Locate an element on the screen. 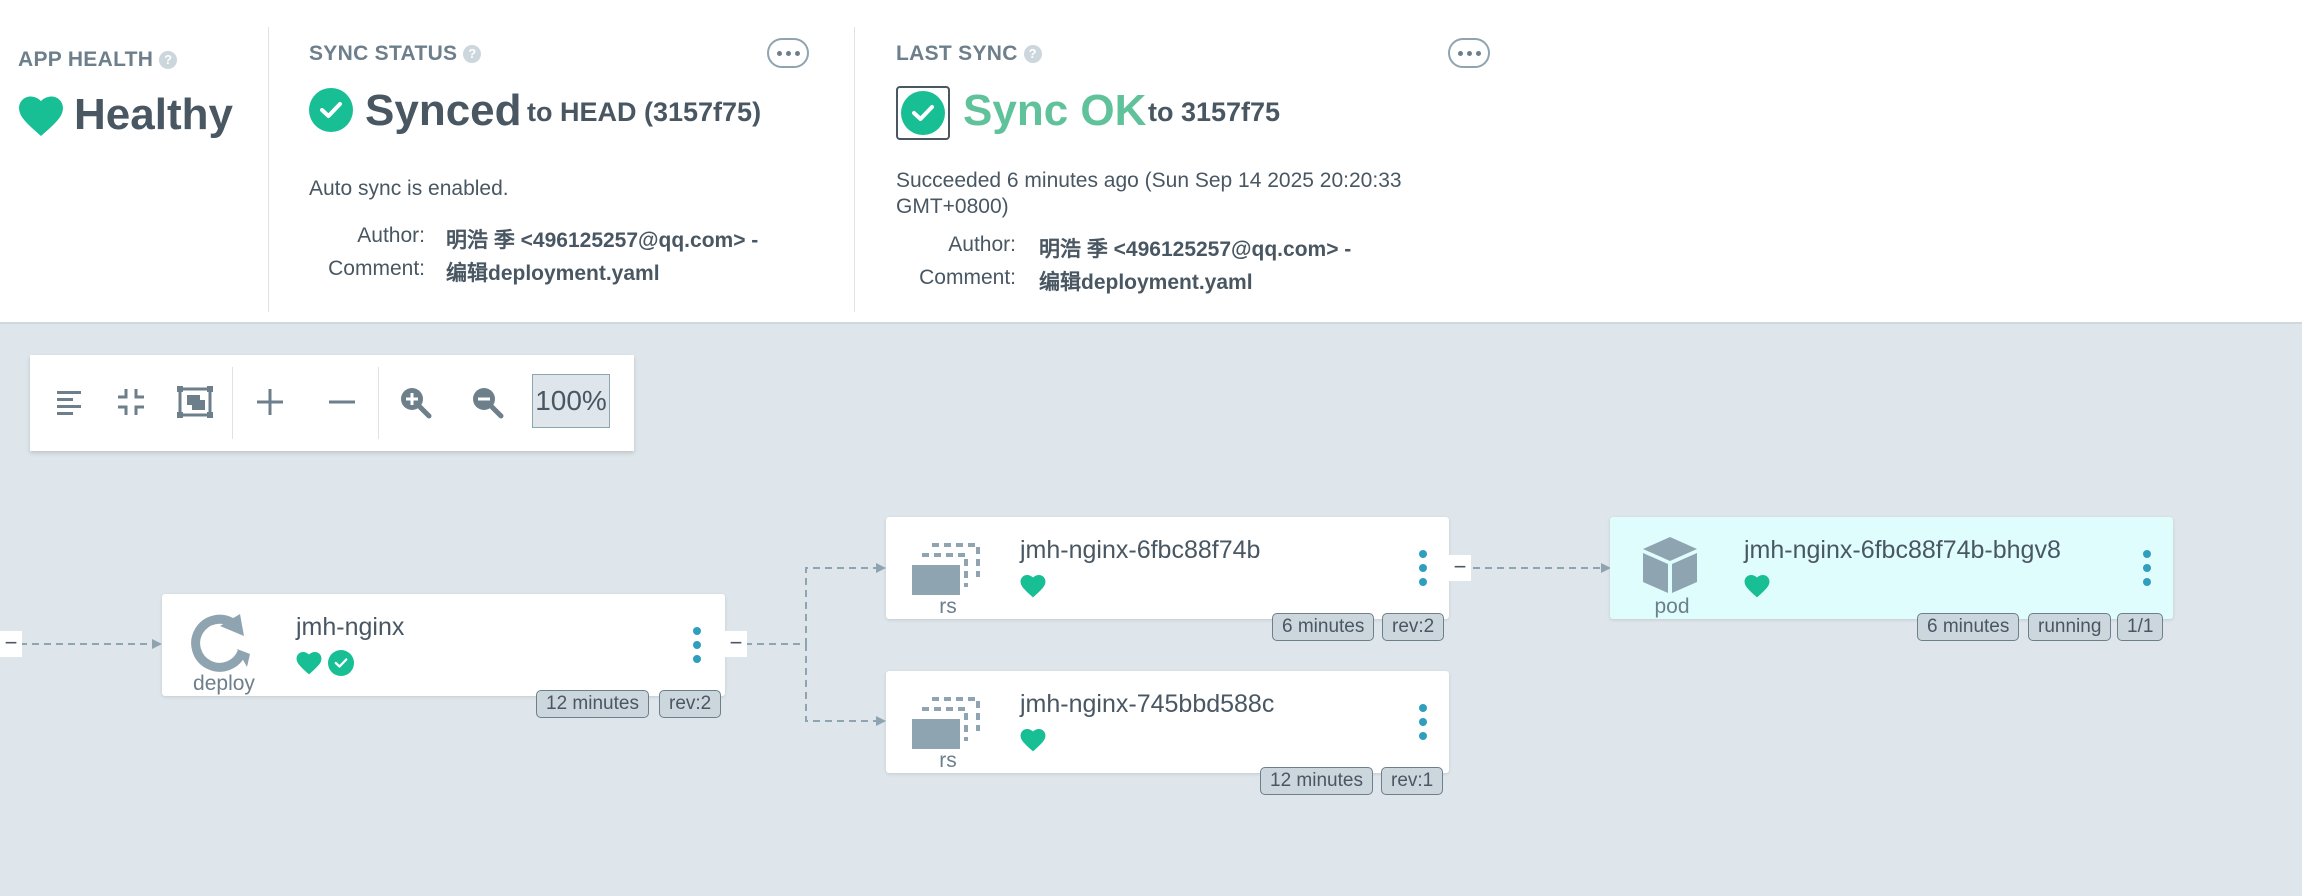  status-tag: running is located at coordinates (2070, 627).